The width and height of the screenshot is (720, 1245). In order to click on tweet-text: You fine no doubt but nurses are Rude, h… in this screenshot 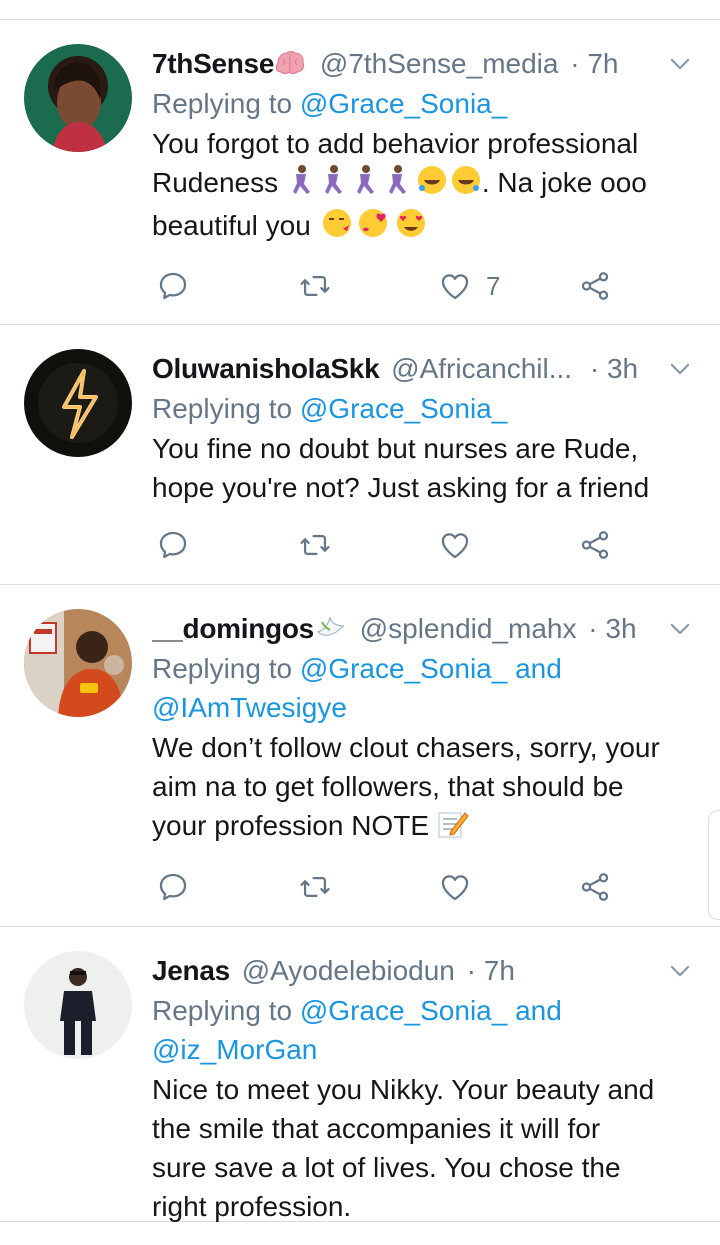, I will do `click(401, 468)`.